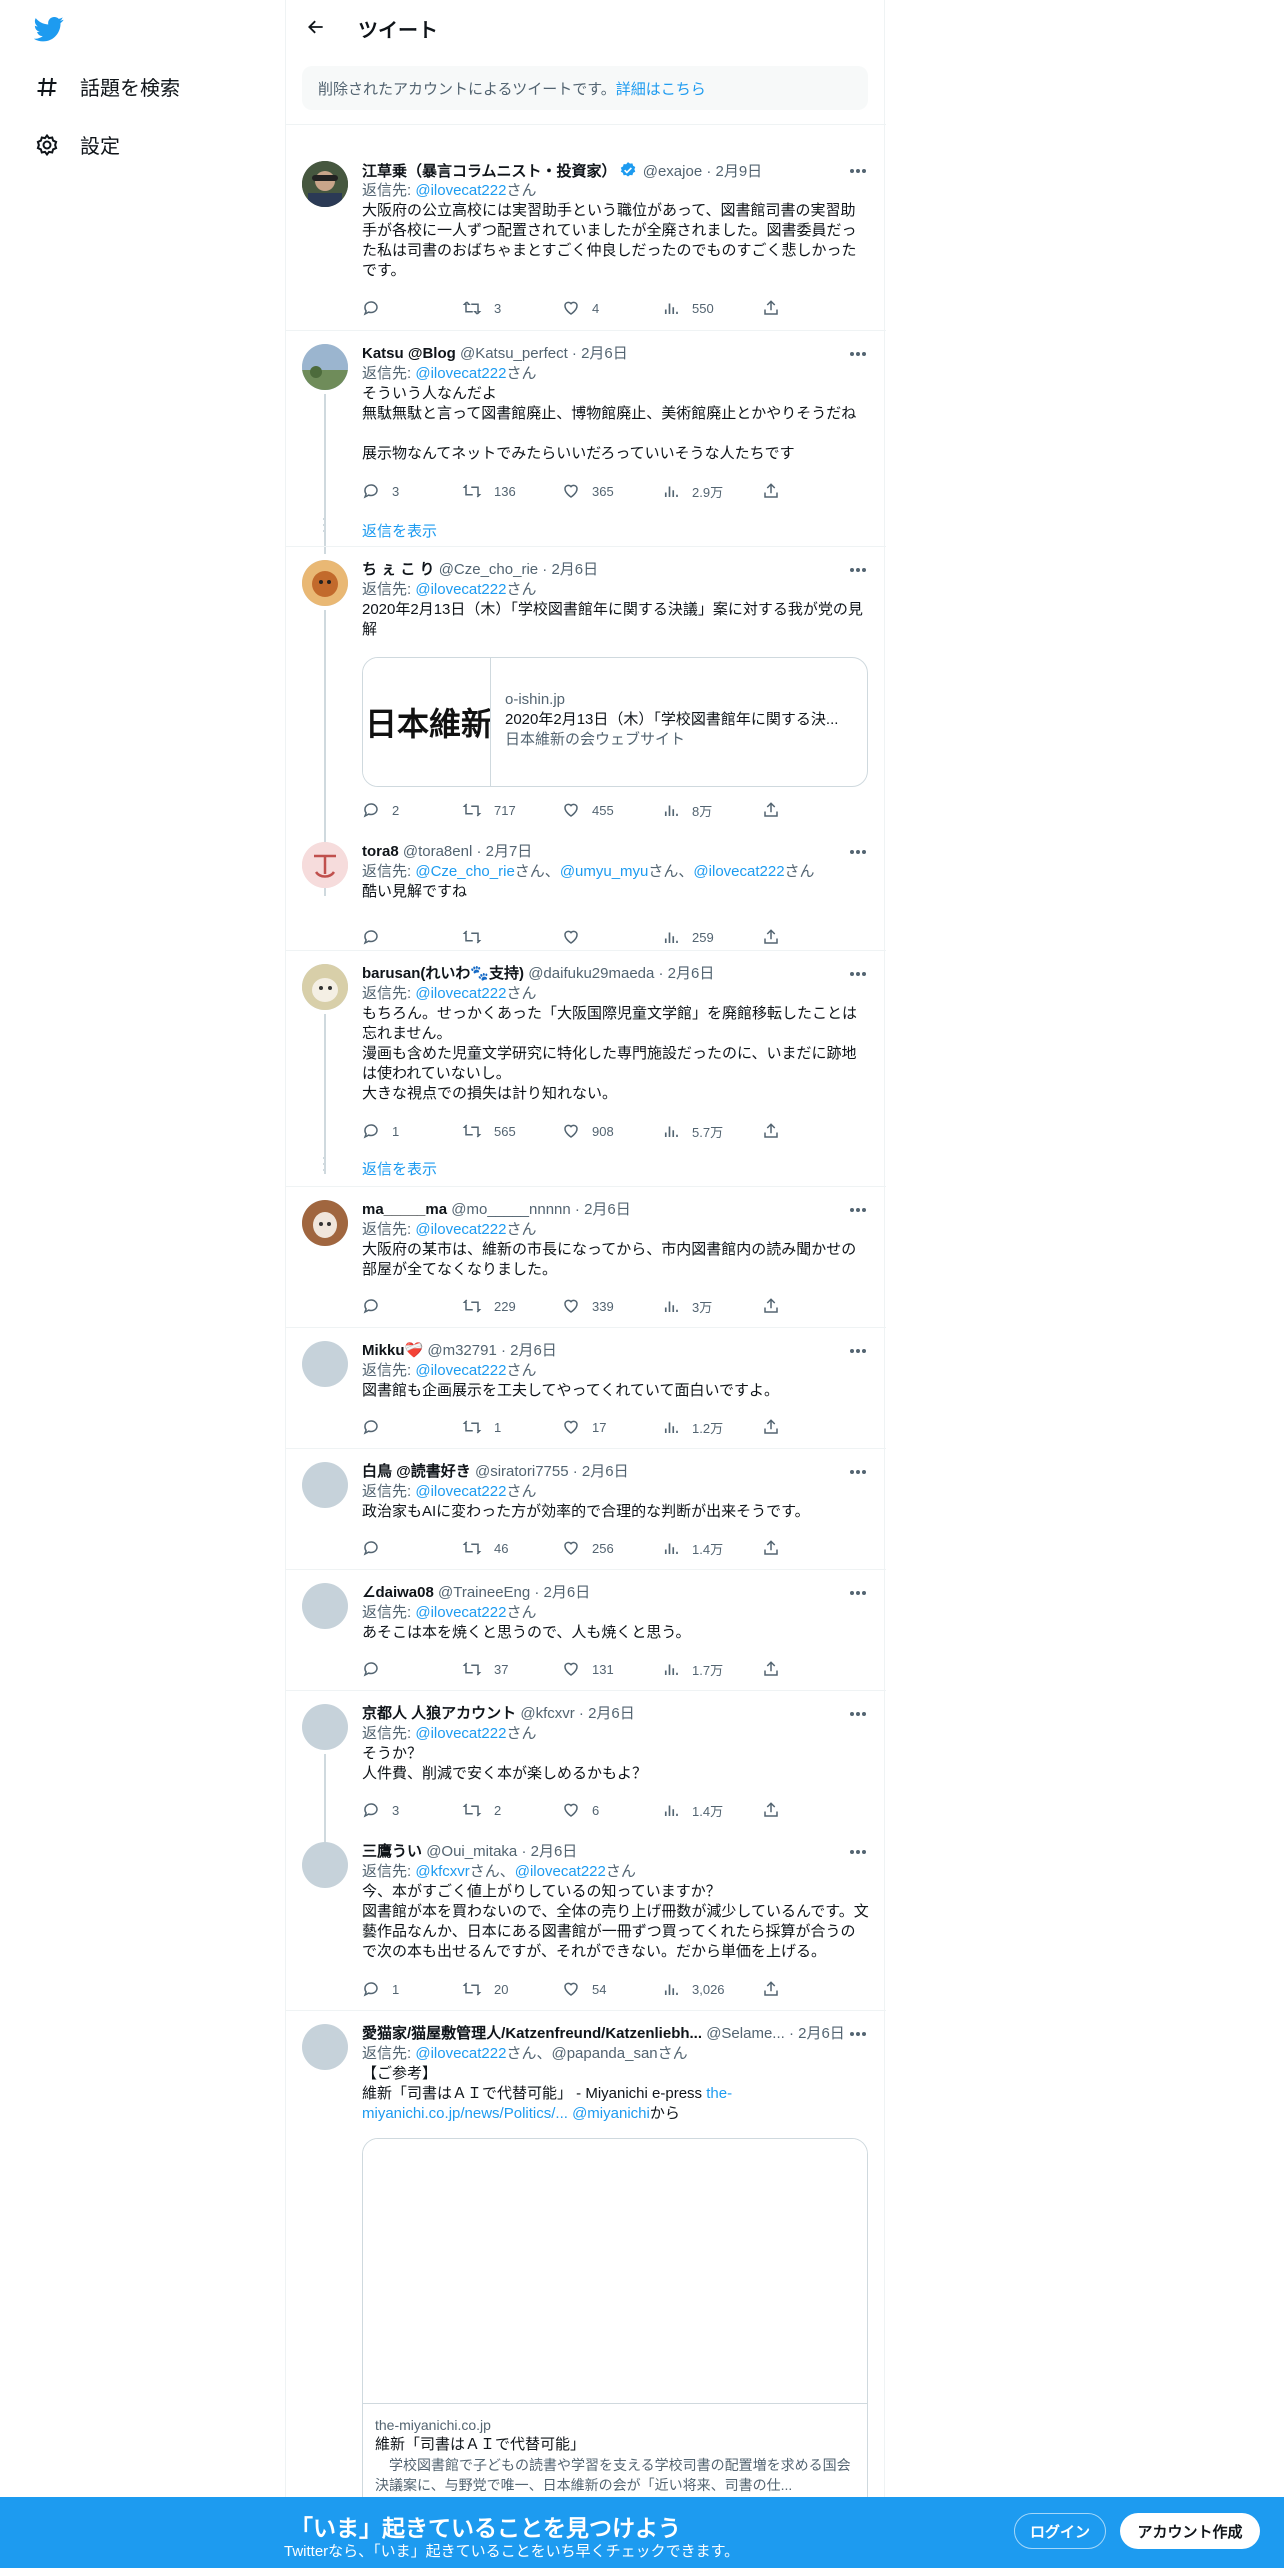 The height and width of the screenshot is (2568, 1284). What do you see at coordinates (514, 1592) in the screenshot?
I see `author-handle: @TraineeEng · 2月6日` at bounding box center [514, 1592].